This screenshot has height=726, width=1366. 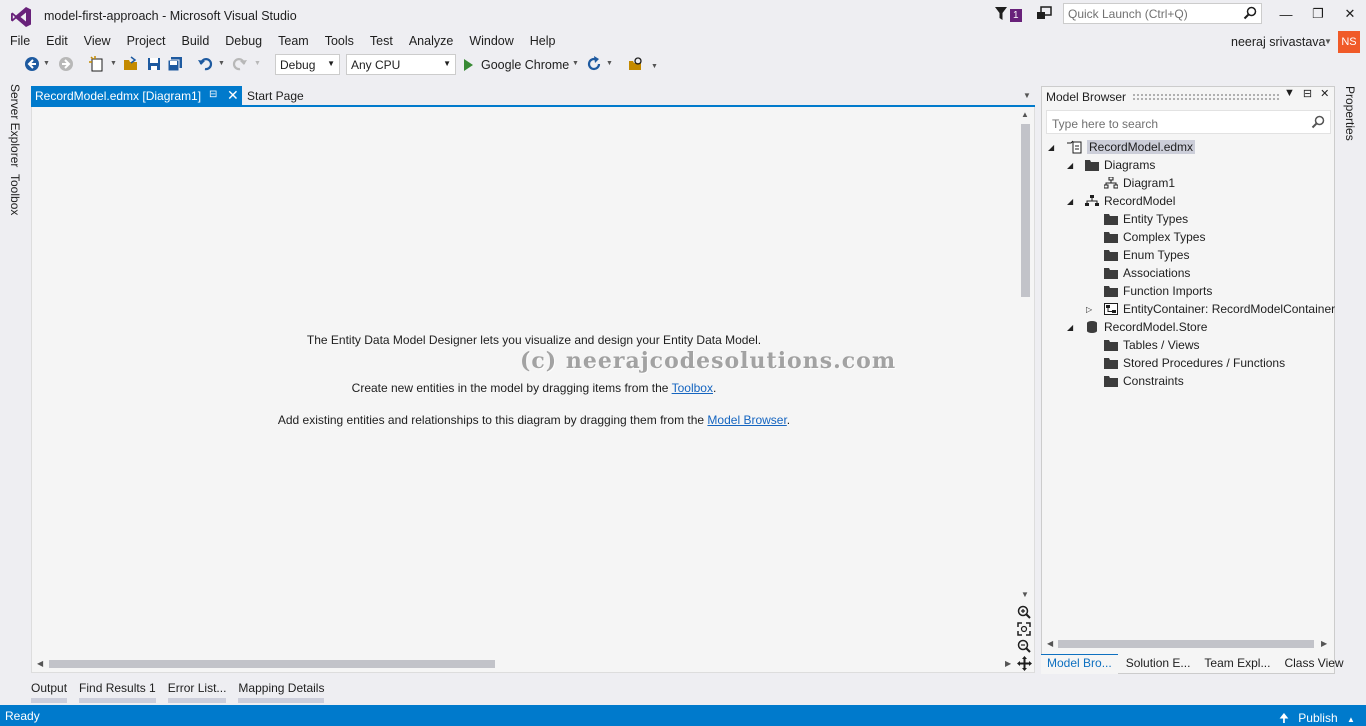 I want to click on redo-icon, so click(x=240, y=64).